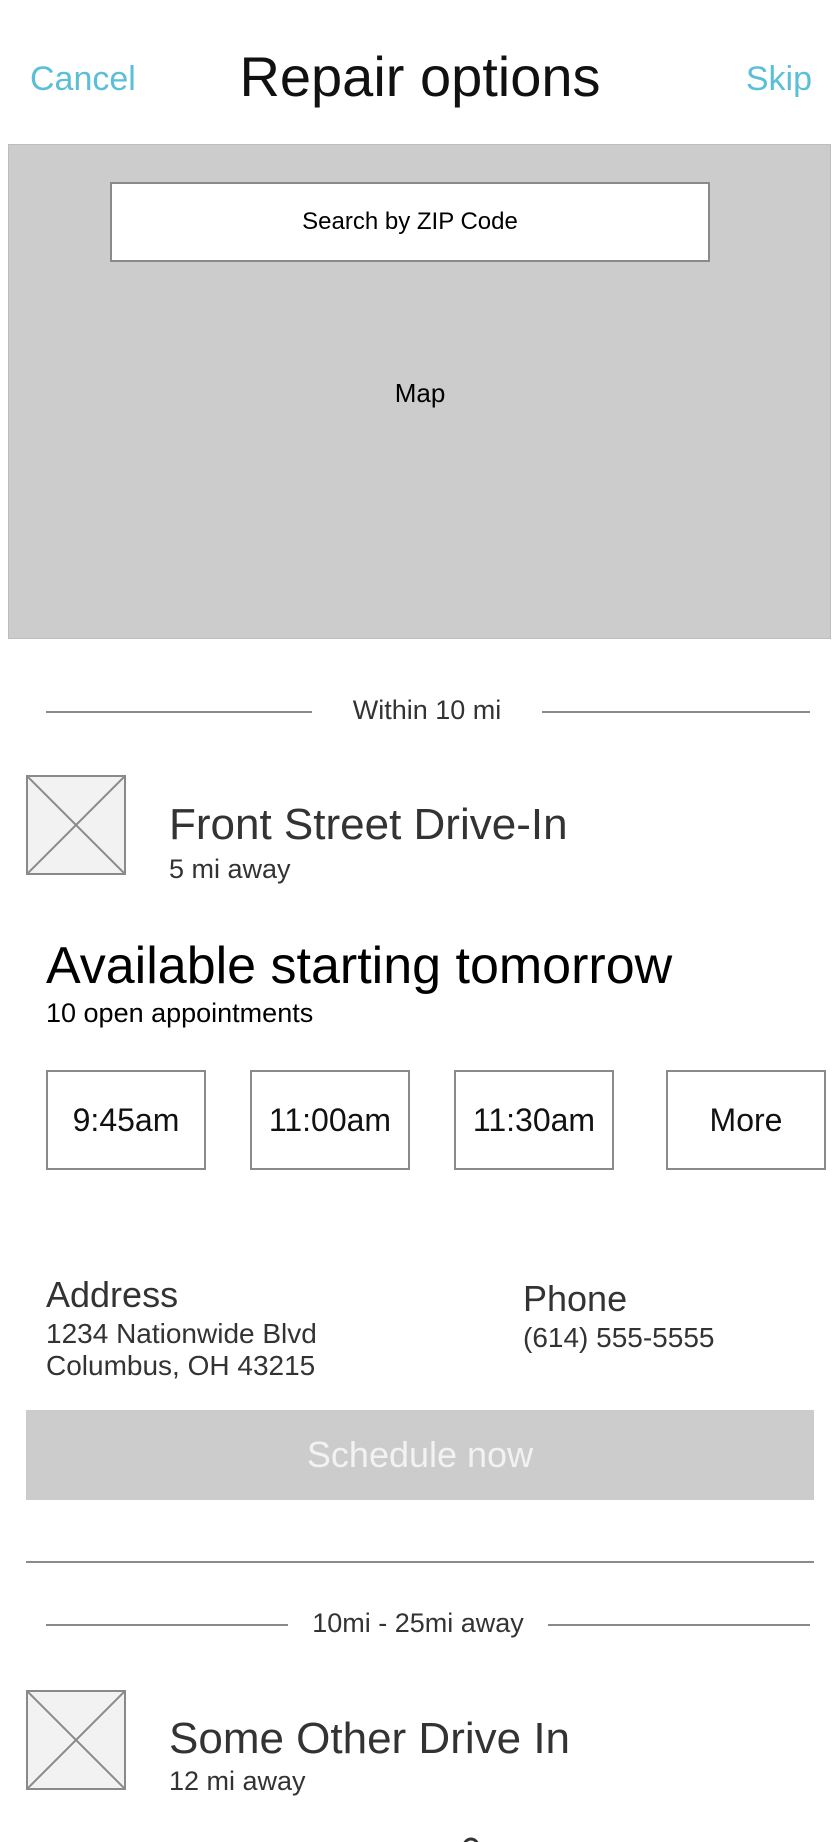 This screenshot has width=840, height=1842. Describe the element at coordinates (330, 1120) in the screenshot. I see `time-slot-button: 11:00am` at that location.